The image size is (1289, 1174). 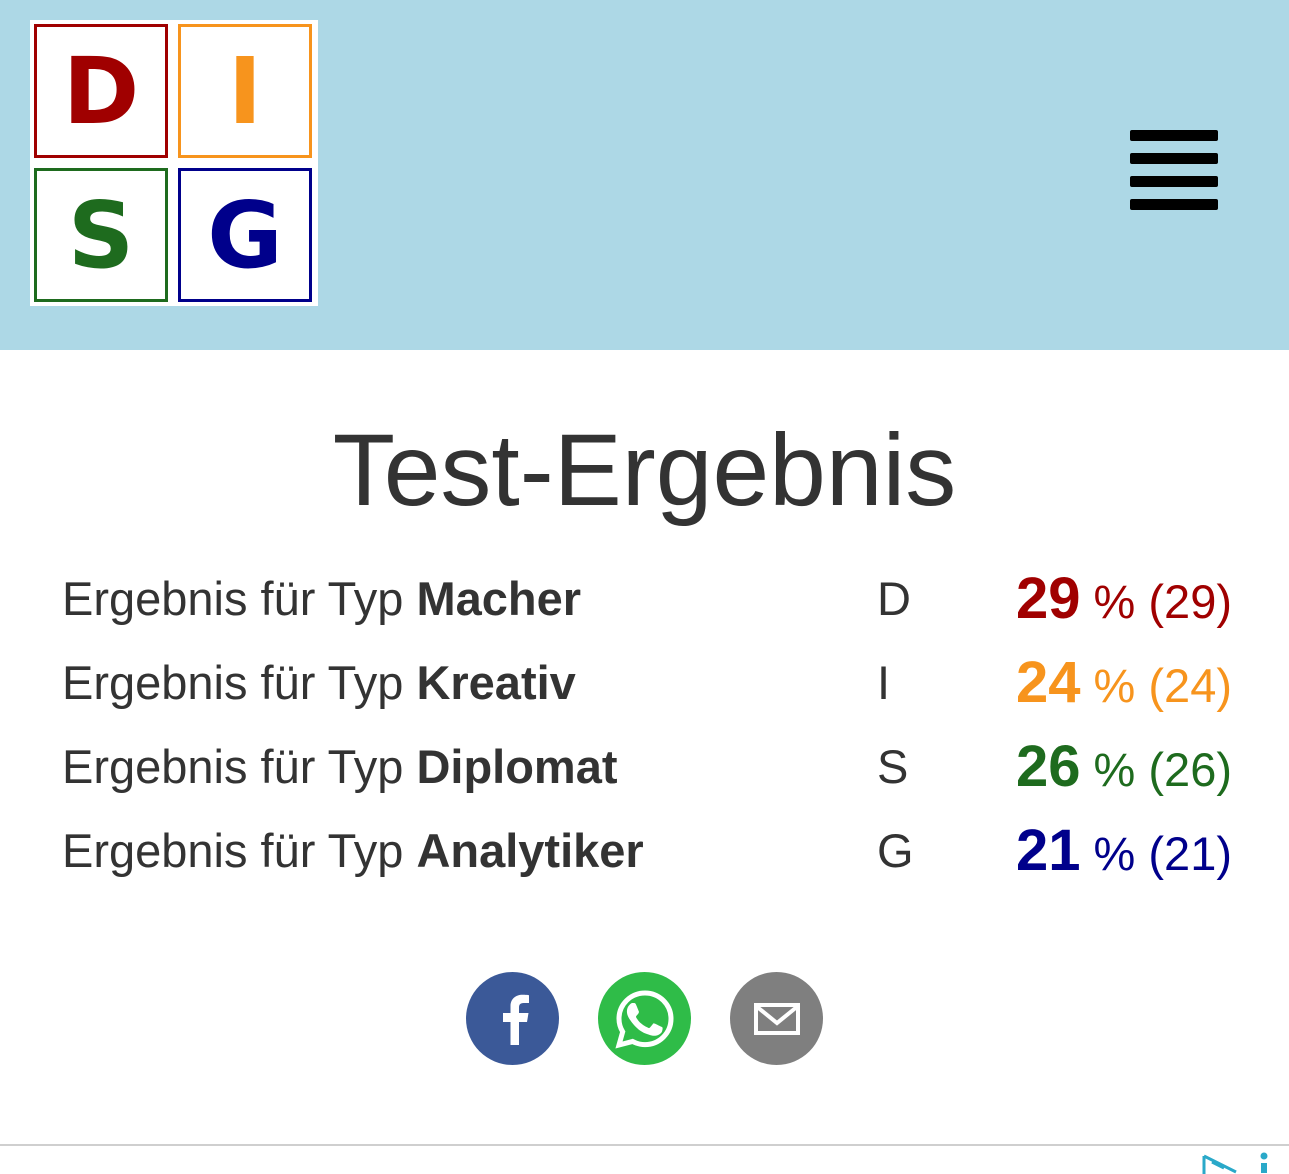 I want to click on logo-cell-s: S, so click(x=101, y=235).